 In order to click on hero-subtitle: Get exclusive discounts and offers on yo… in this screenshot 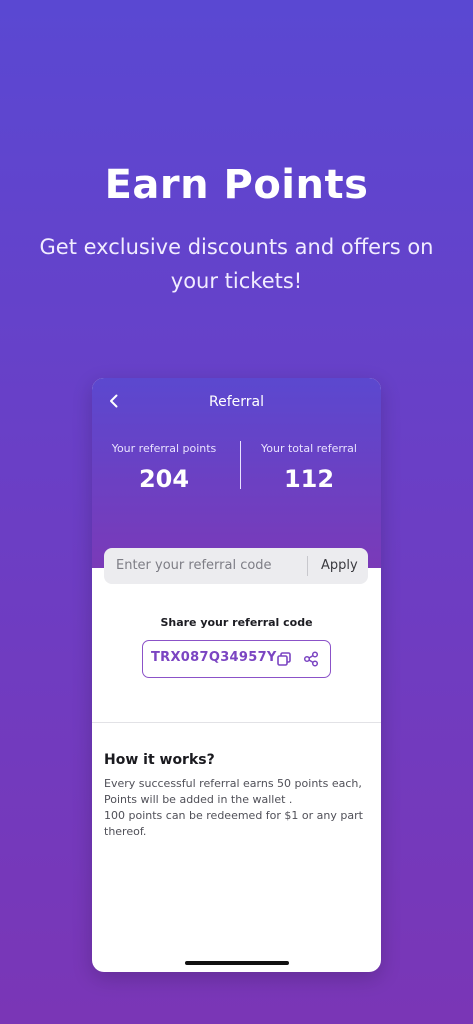, I will do `click(236, 264)`.